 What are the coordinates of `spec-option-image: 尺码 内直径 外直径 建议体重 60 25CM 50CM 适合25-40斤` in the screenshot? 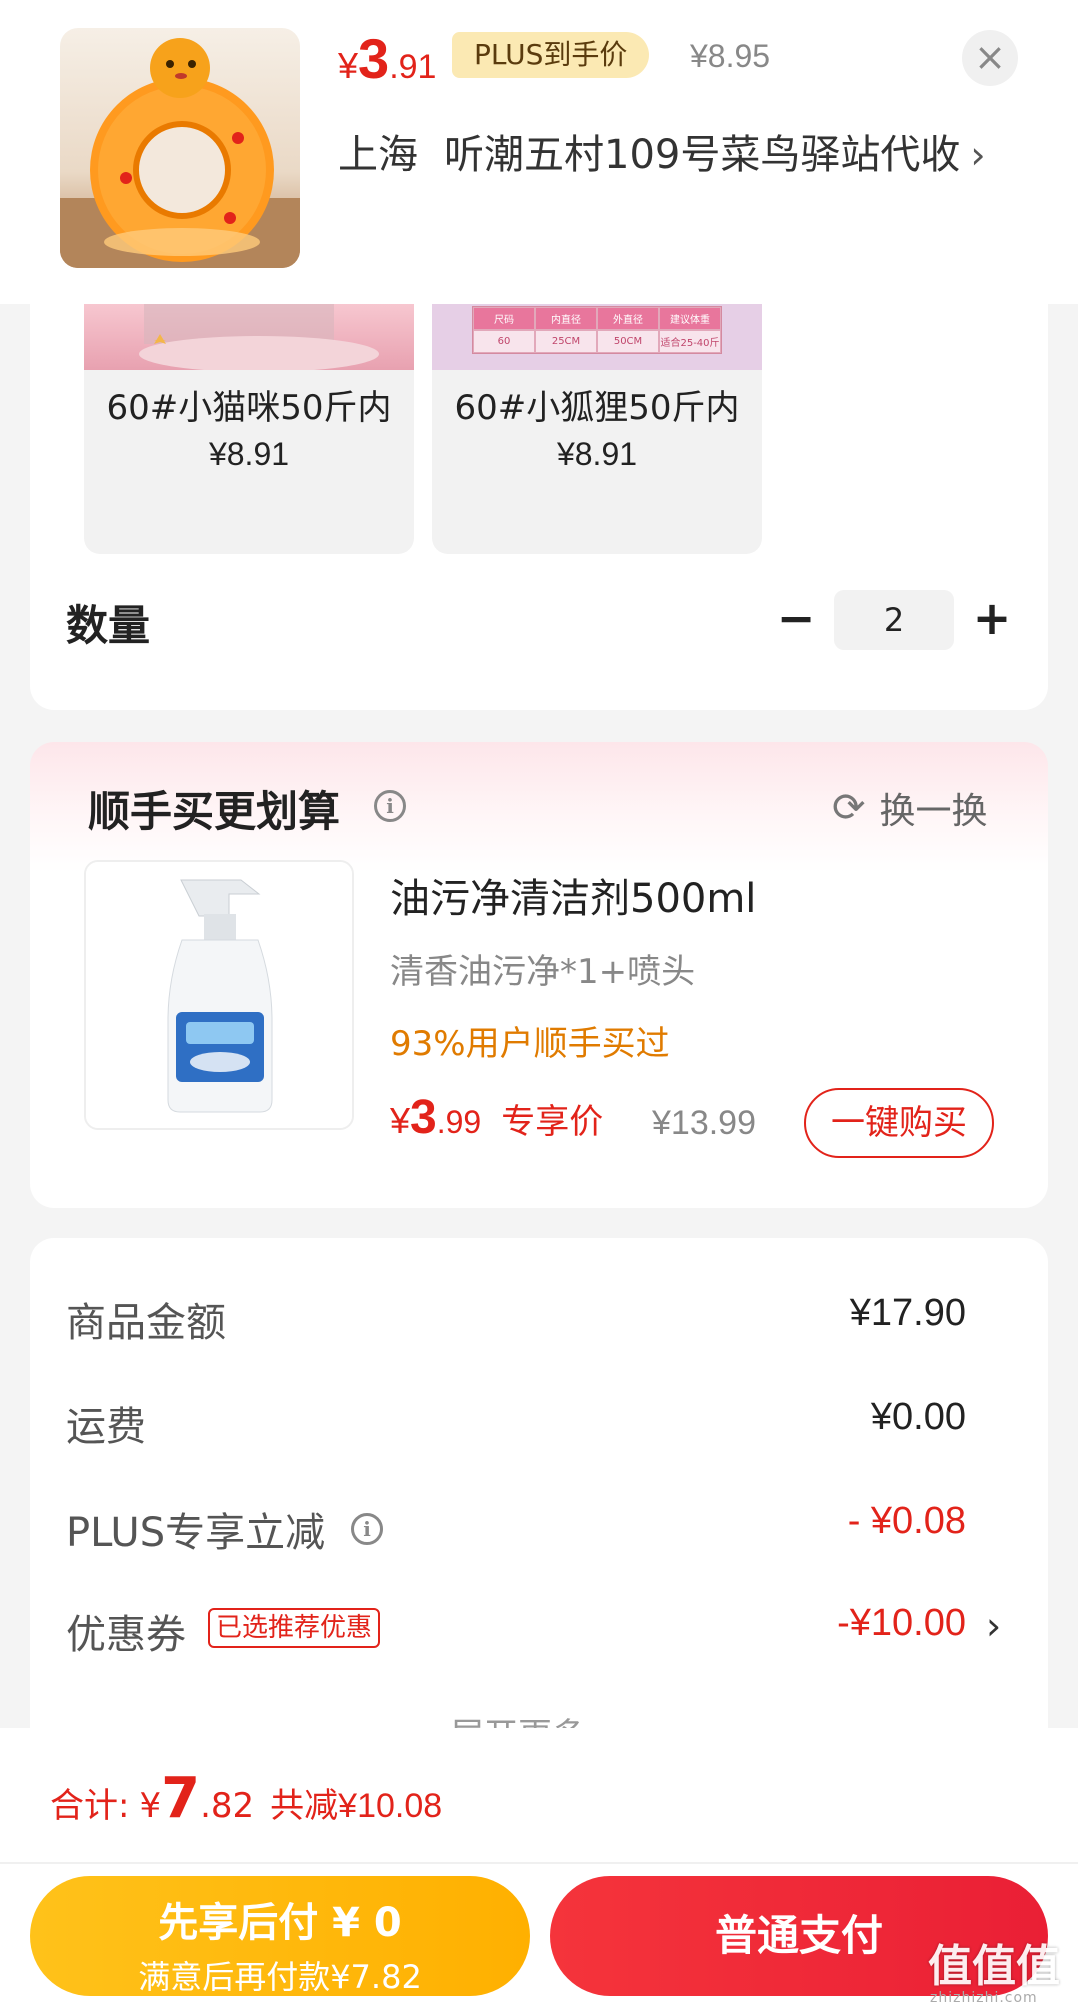 It's located at (597, 337).